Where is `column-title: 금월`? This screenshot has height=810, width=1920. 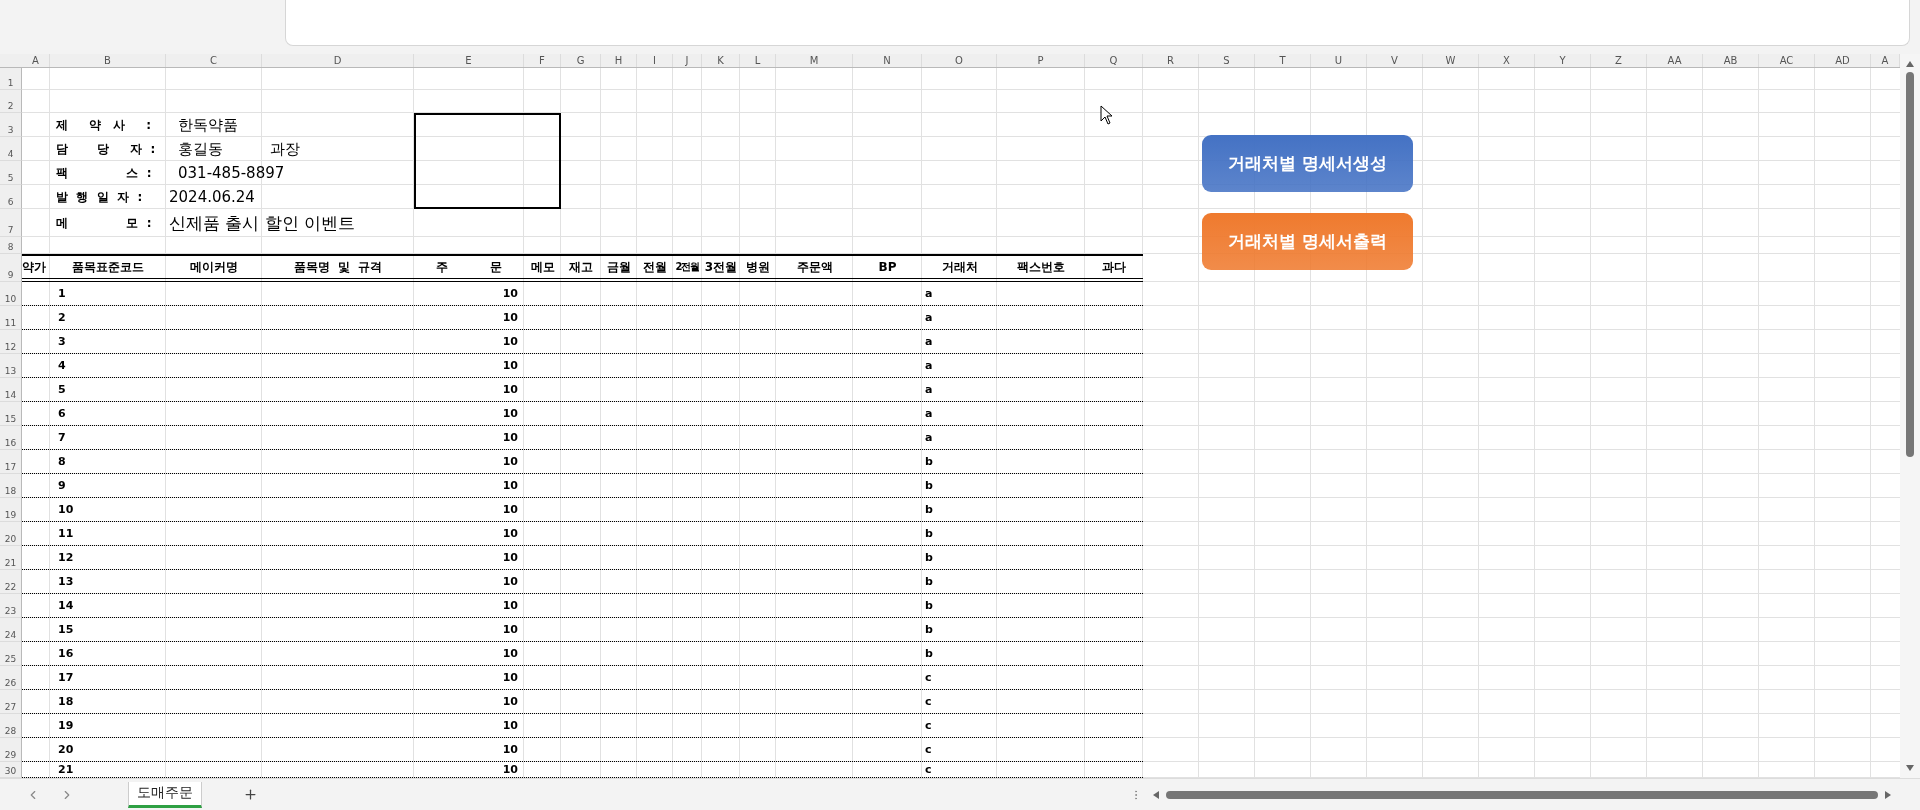 column-title: 금월 is located at coordinates (619, 268).